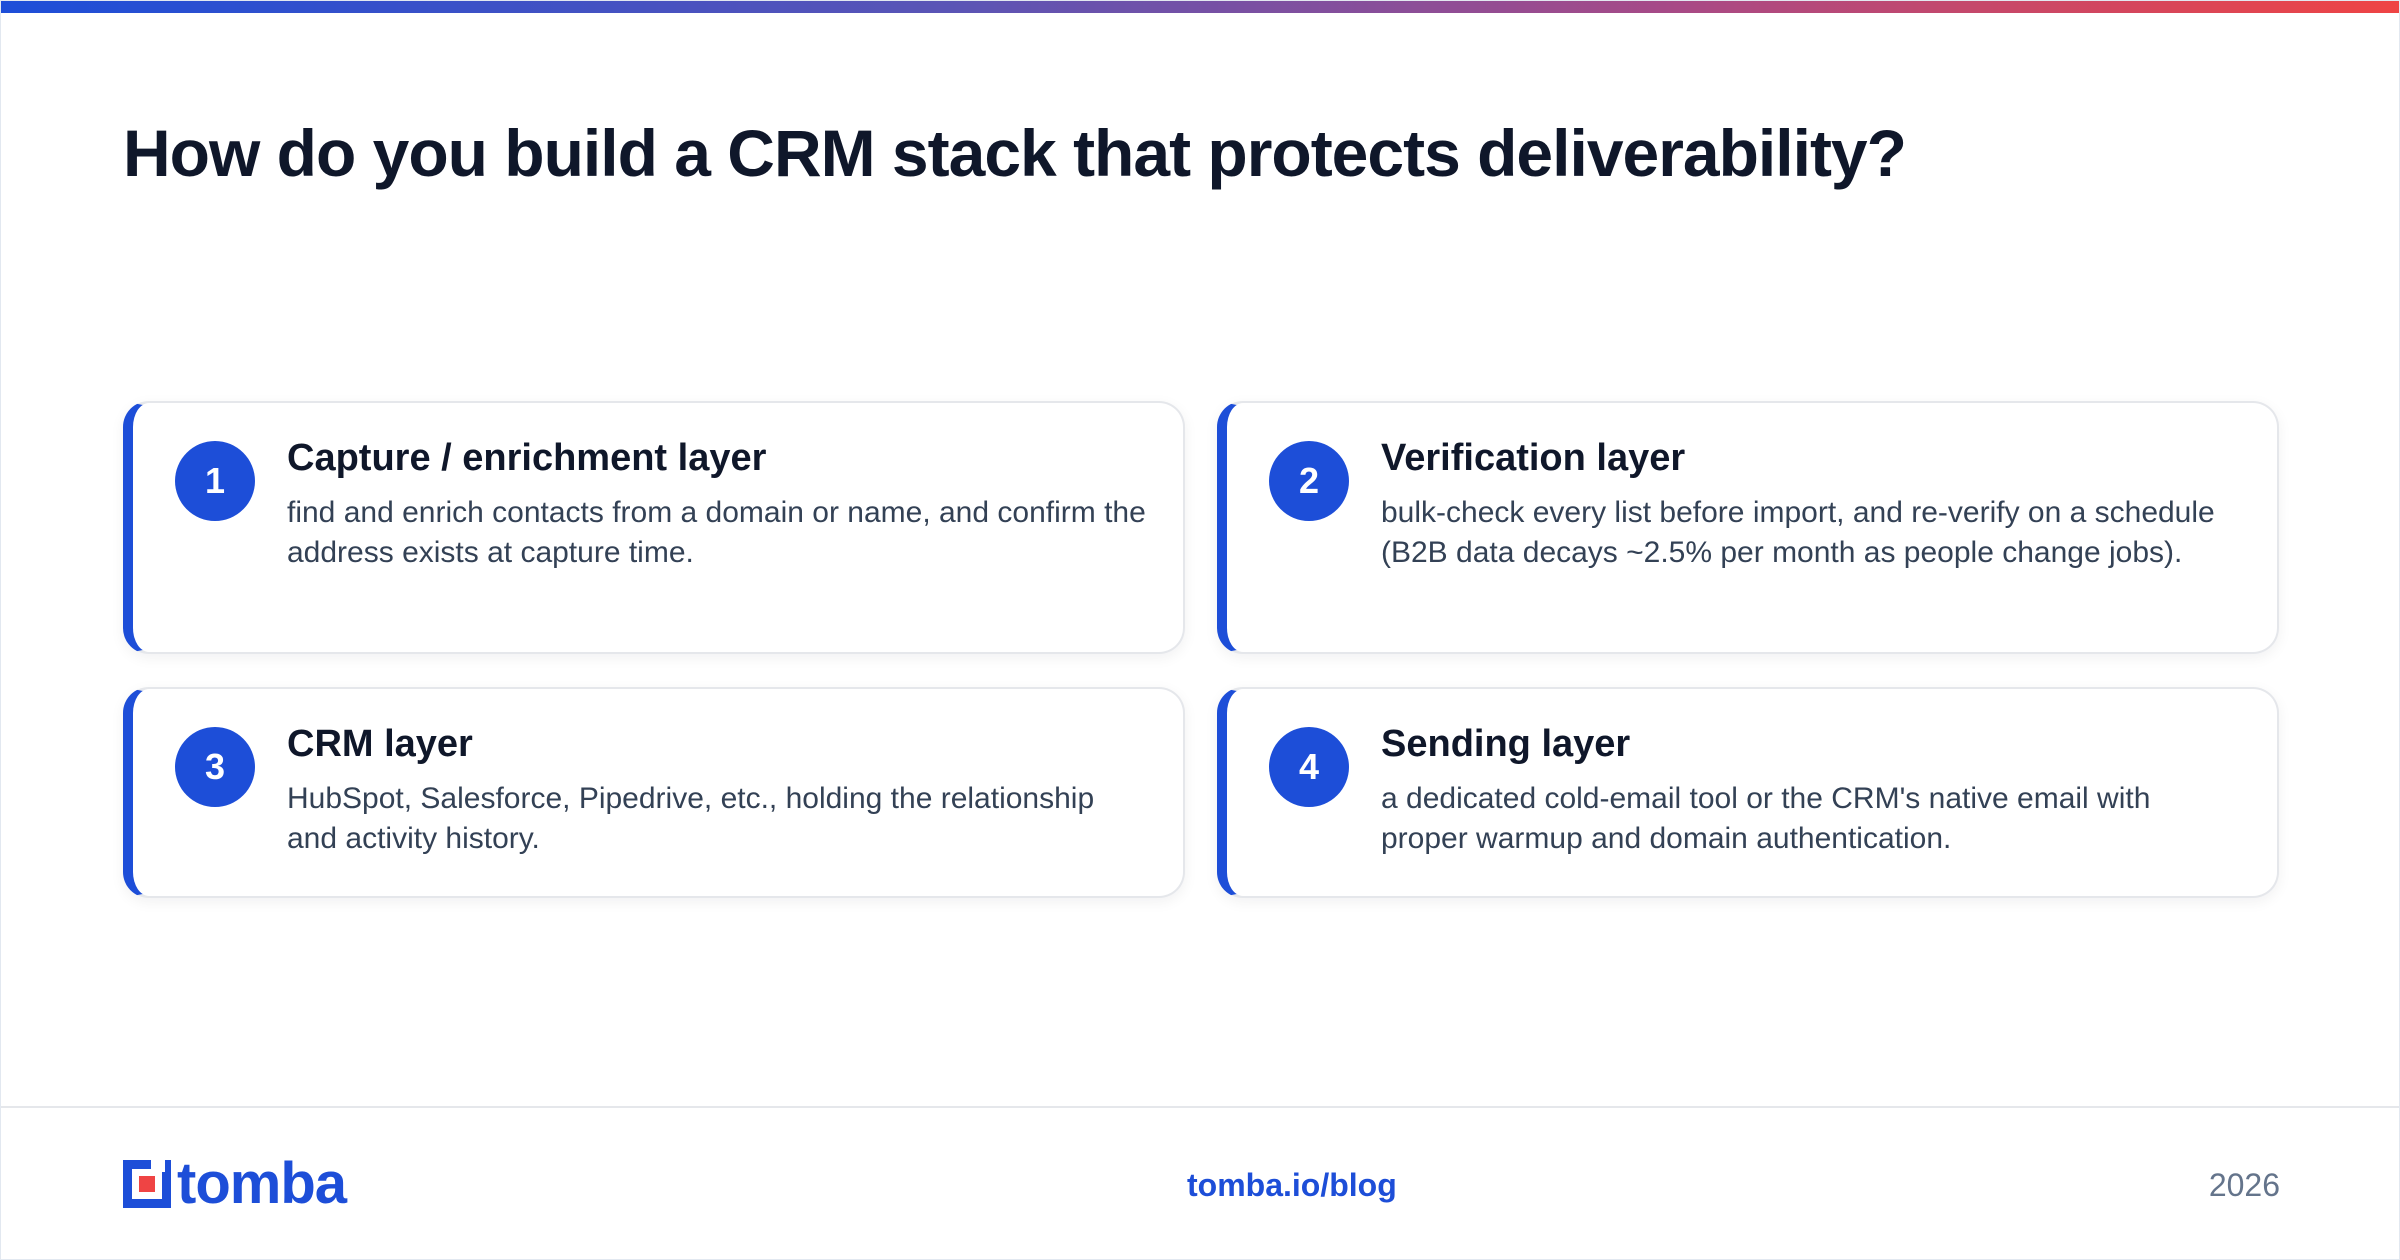 The width and height of the screenshot is (2400, 1260). Describe the element at coordinates (215, 481) in the screenshot. I see `step-number-badge: 1` at that location.